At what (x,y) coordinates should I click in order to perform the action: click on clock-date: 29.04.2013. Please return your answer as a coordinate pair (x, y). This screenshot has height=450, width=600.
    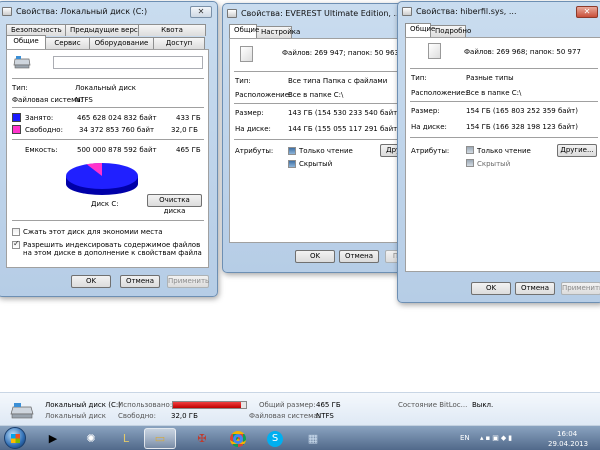
    Looking at the image, I should click on (568, 444).